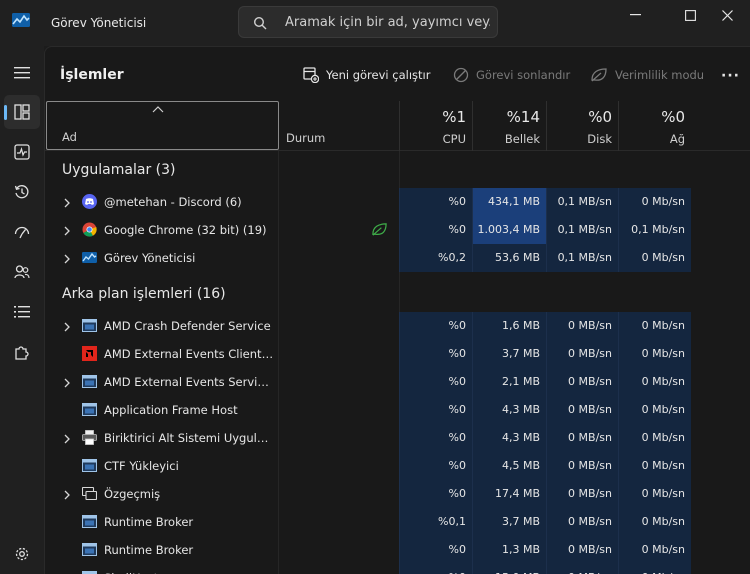  I want to click on nav-details, so click(22, 312).